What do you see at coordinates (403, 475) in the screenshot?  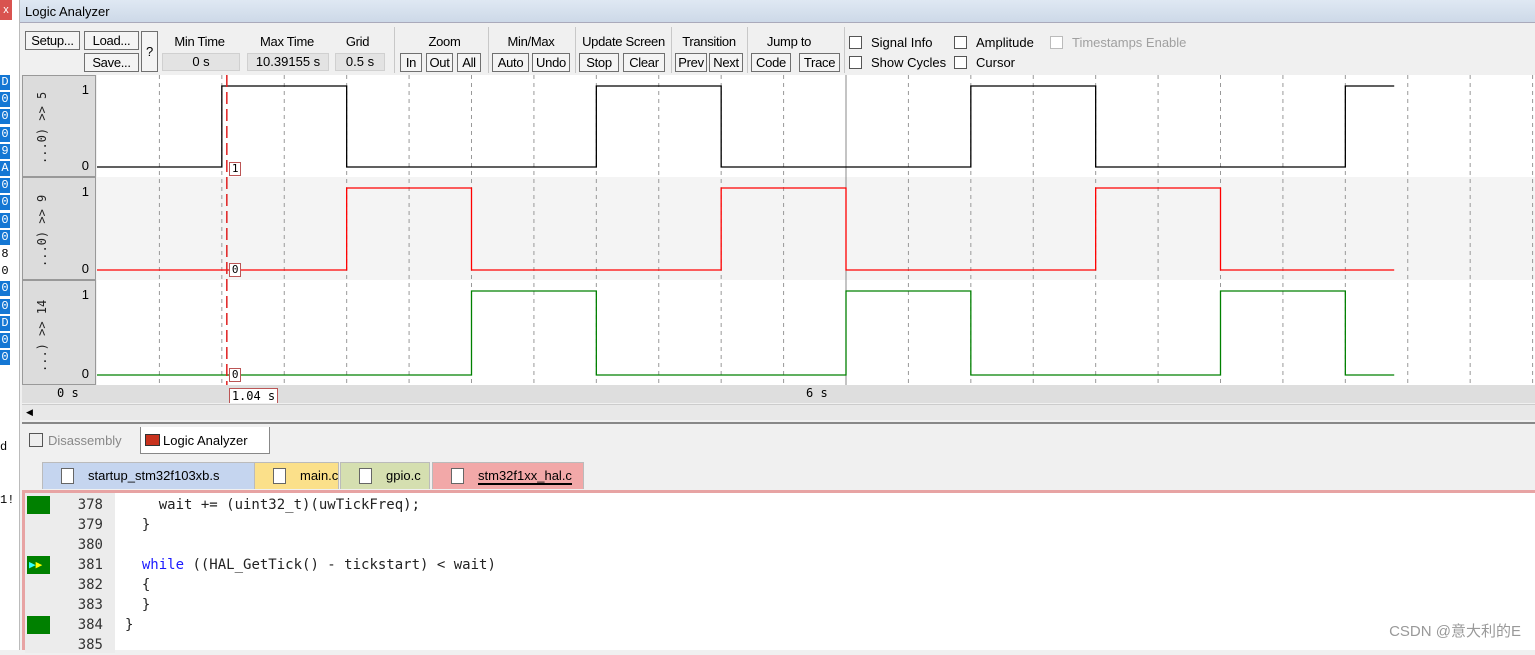 I see `file-tab-label: gpio.c` at bounding box center [403, 475].